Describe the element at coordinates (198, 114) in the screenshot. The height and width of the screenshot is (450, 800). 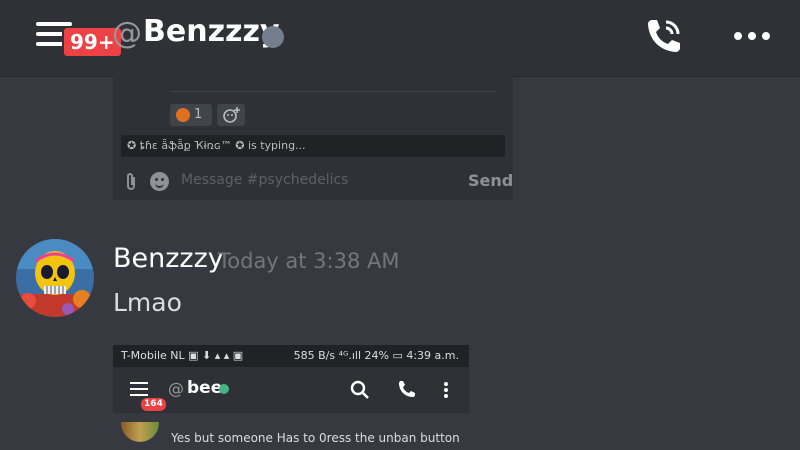
I see `reaction-count: 1` at that location.